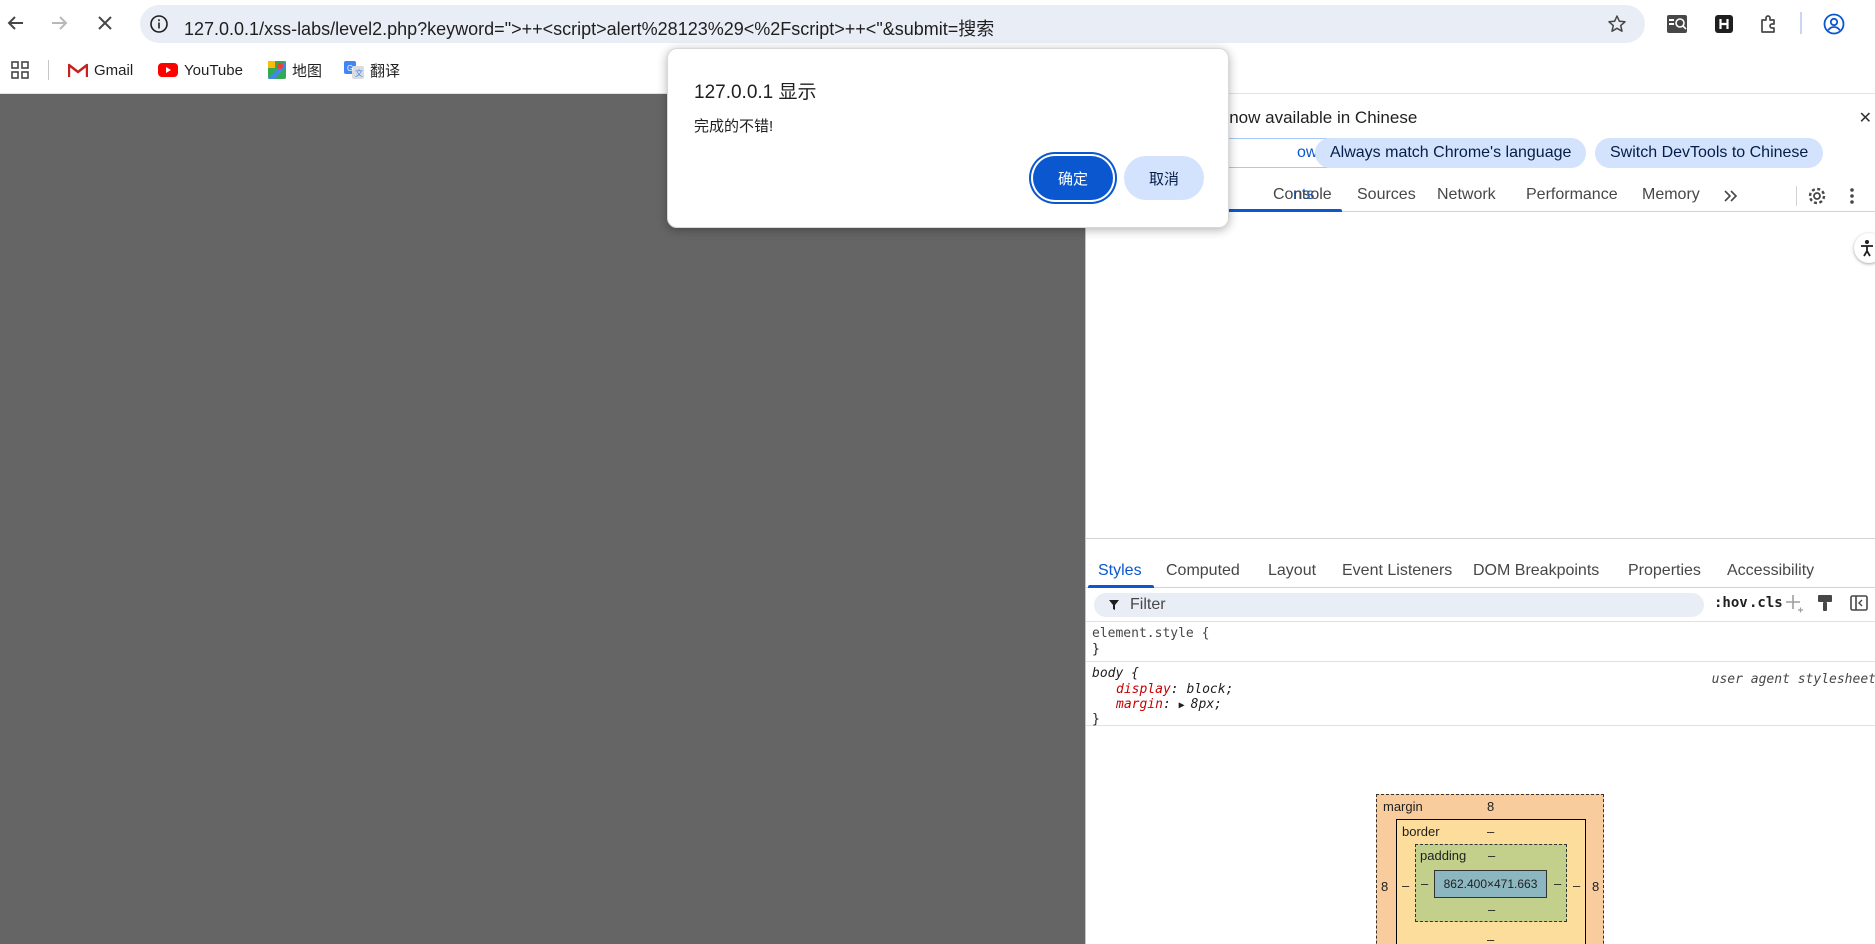  What do you see at coordinates (1139, 704) in the screenshot?
I see `css-prop-margin: margin` at bounding box center [1139, 704].